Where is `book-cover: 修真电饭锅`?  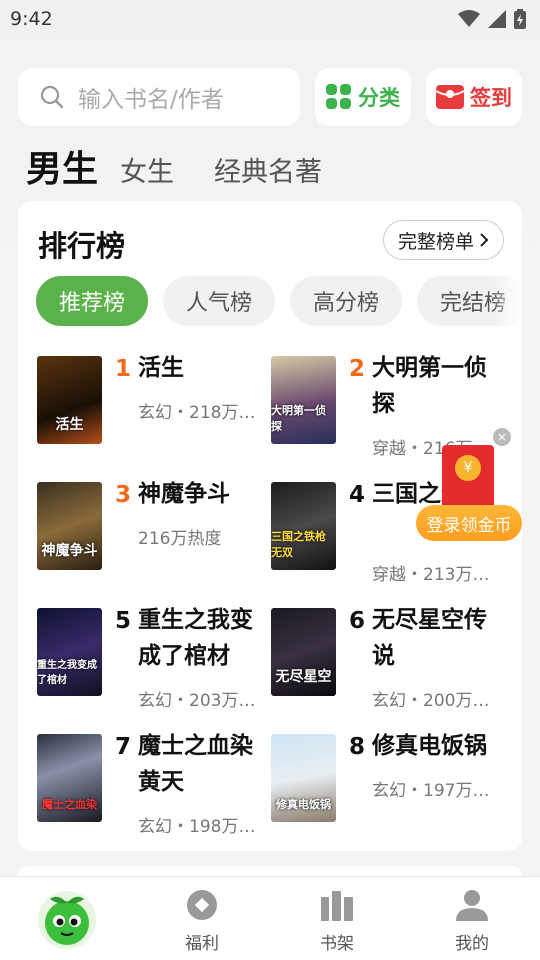
book-cover: 修真电饭锅 is located at coordinates (303, 778).